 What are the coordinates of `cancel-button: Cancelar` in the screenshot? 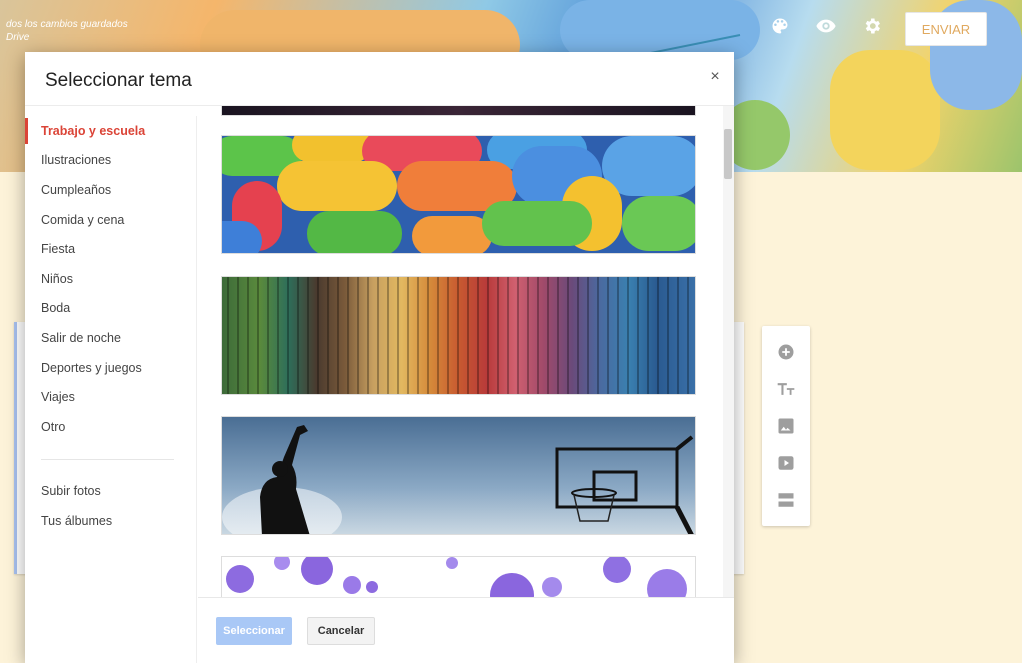 It's located at (341, 631).